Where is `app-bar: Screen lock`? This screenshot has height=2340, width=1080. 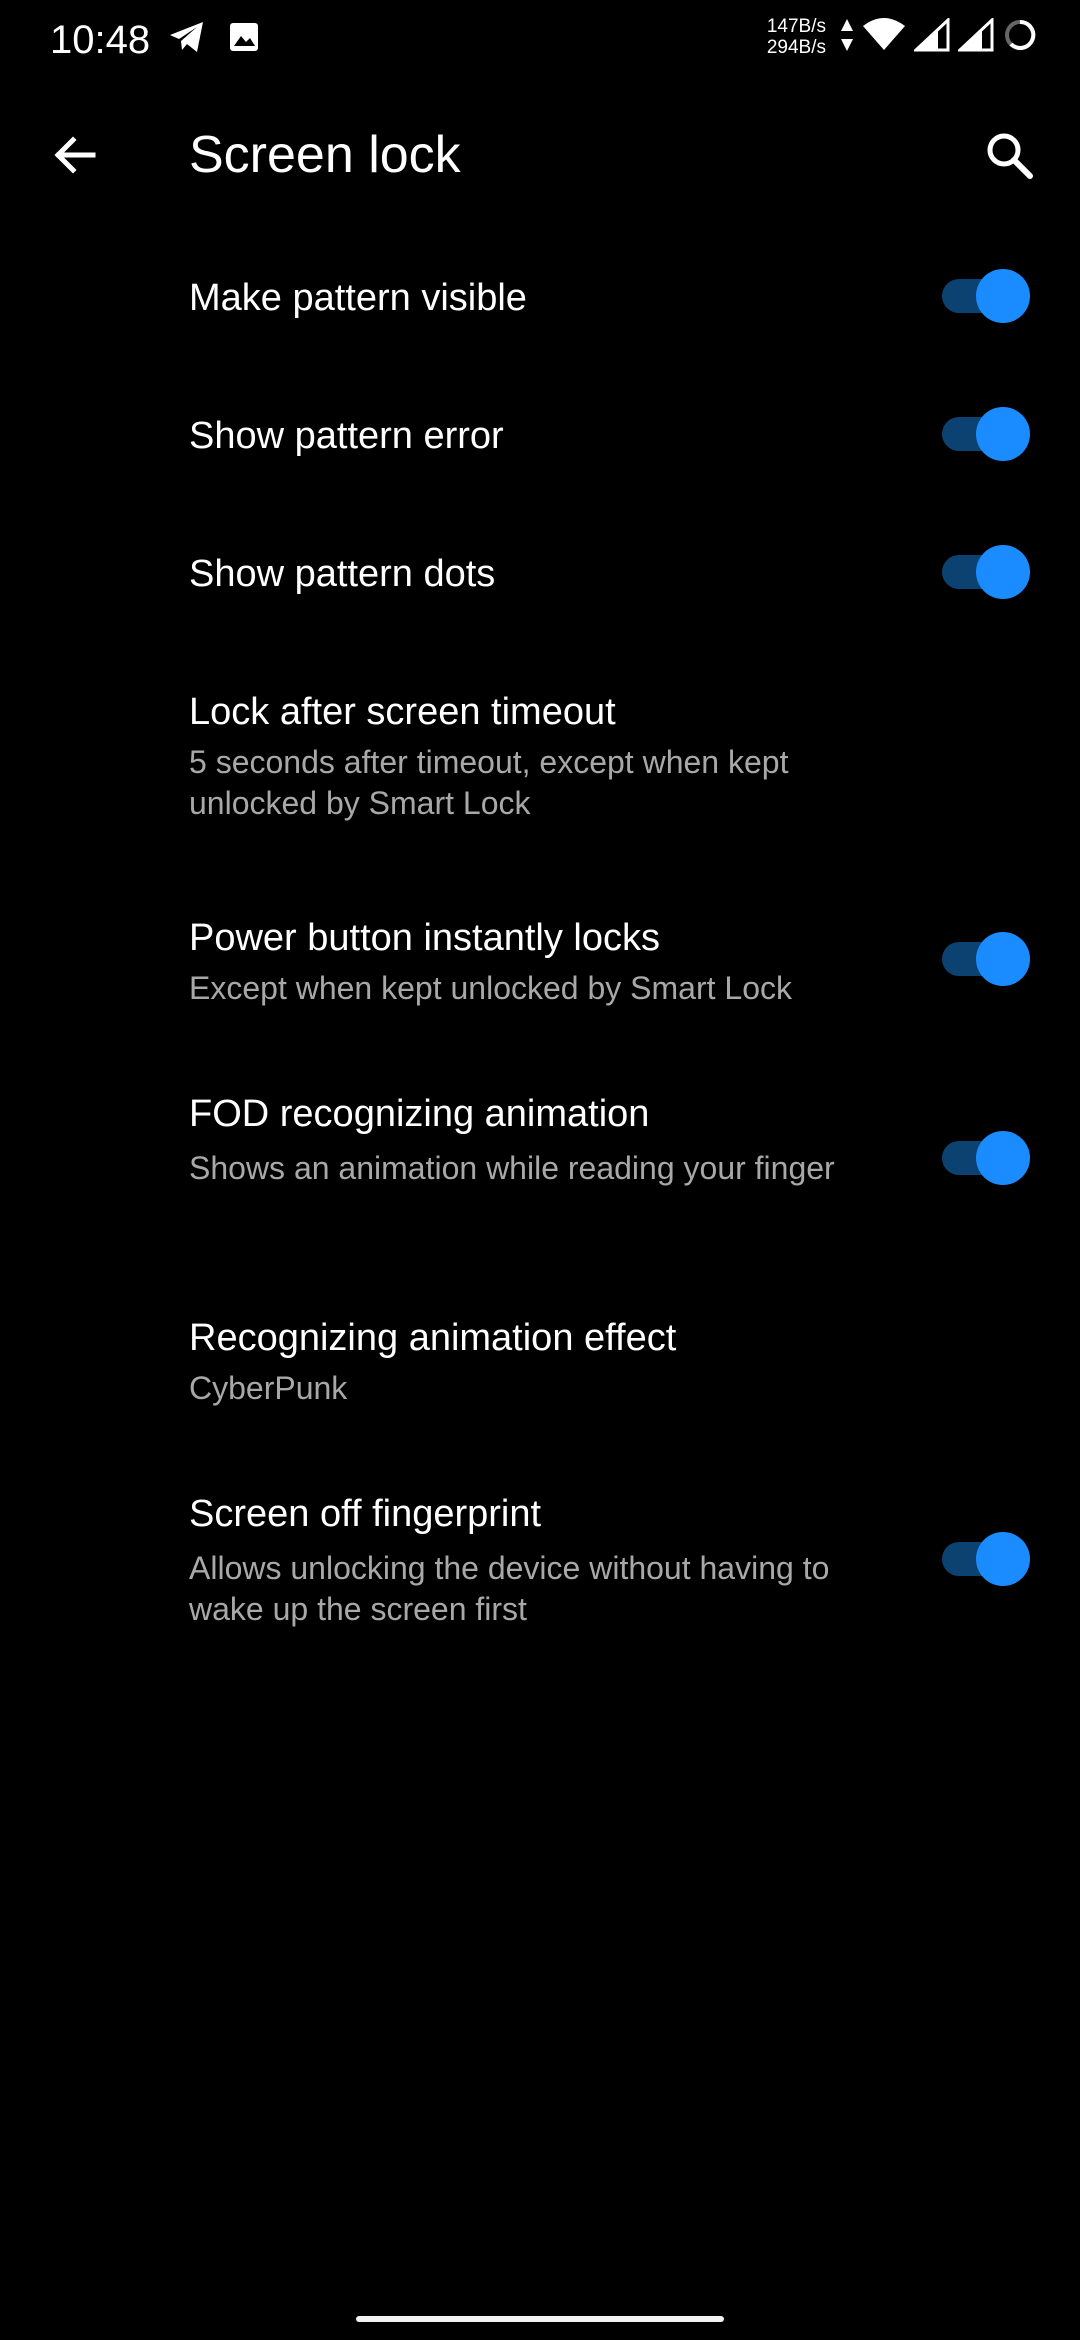
app-bar: Screen lock is located at coordinates (540, 155).